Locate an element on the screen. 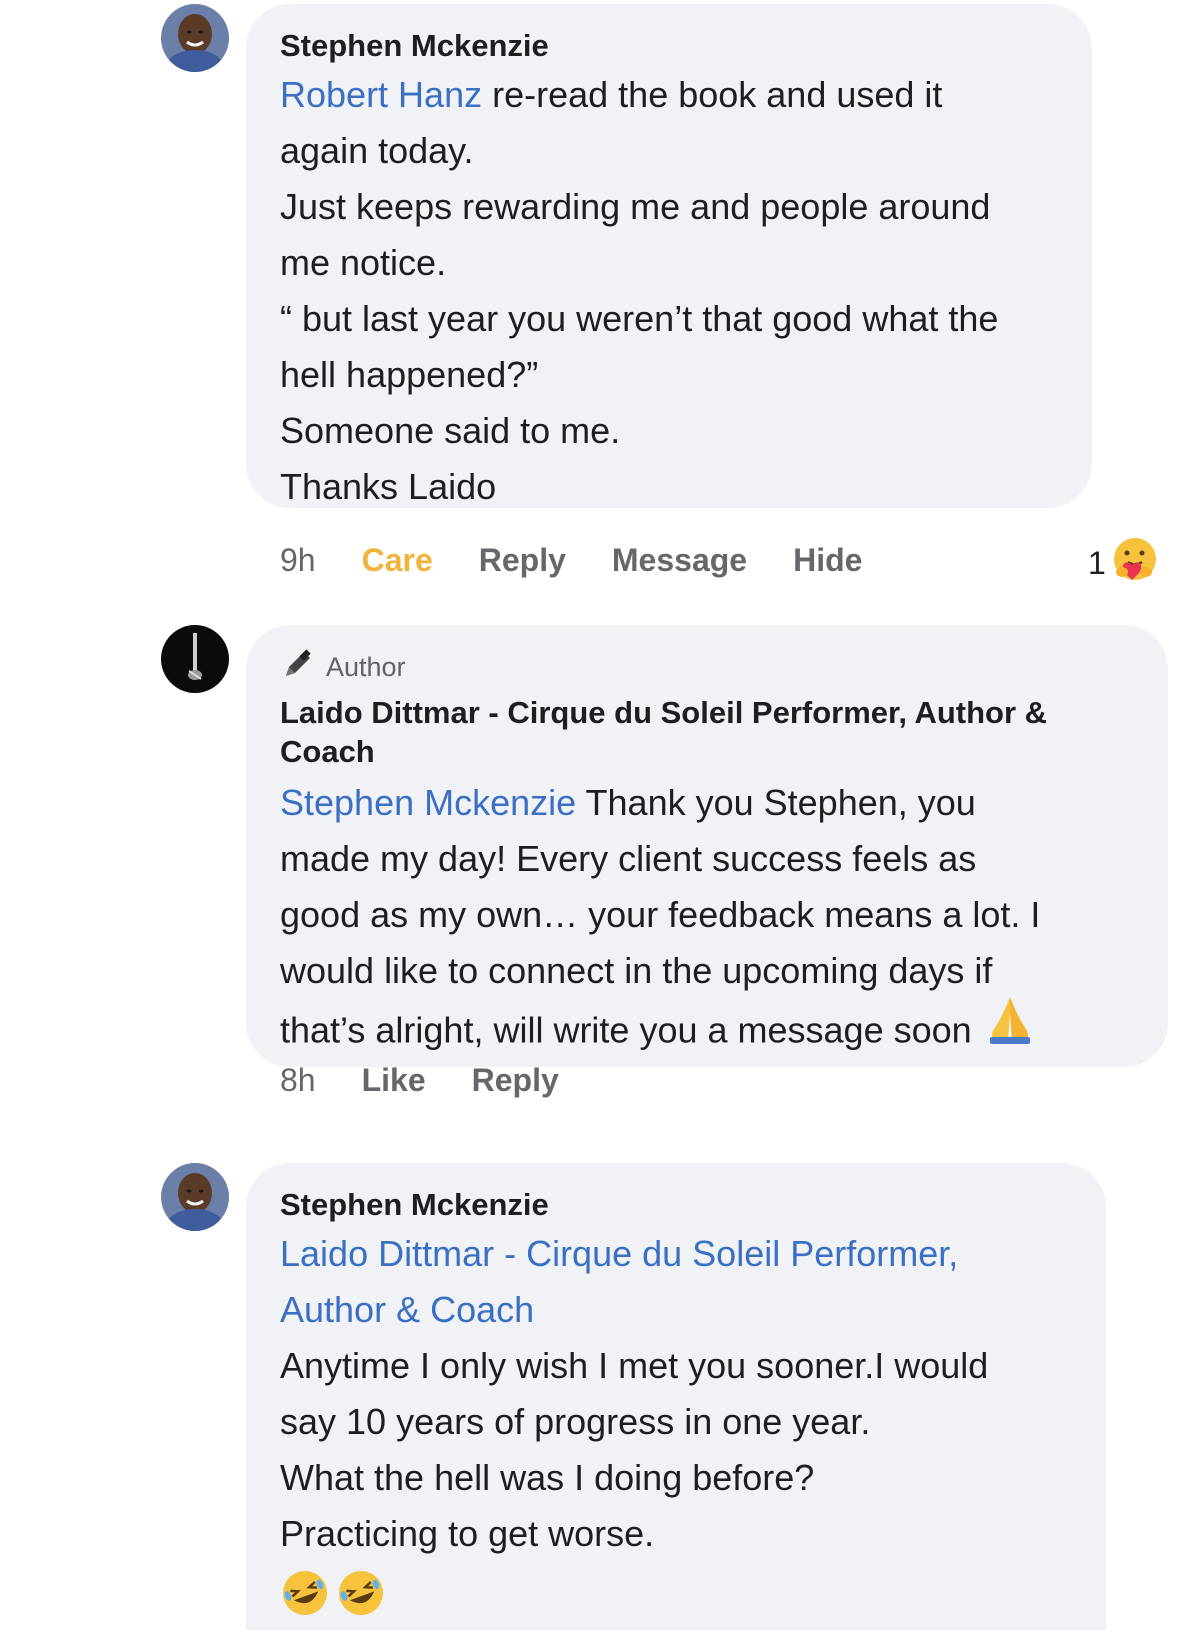  message-button: Message is located at coordinates (679, 560).